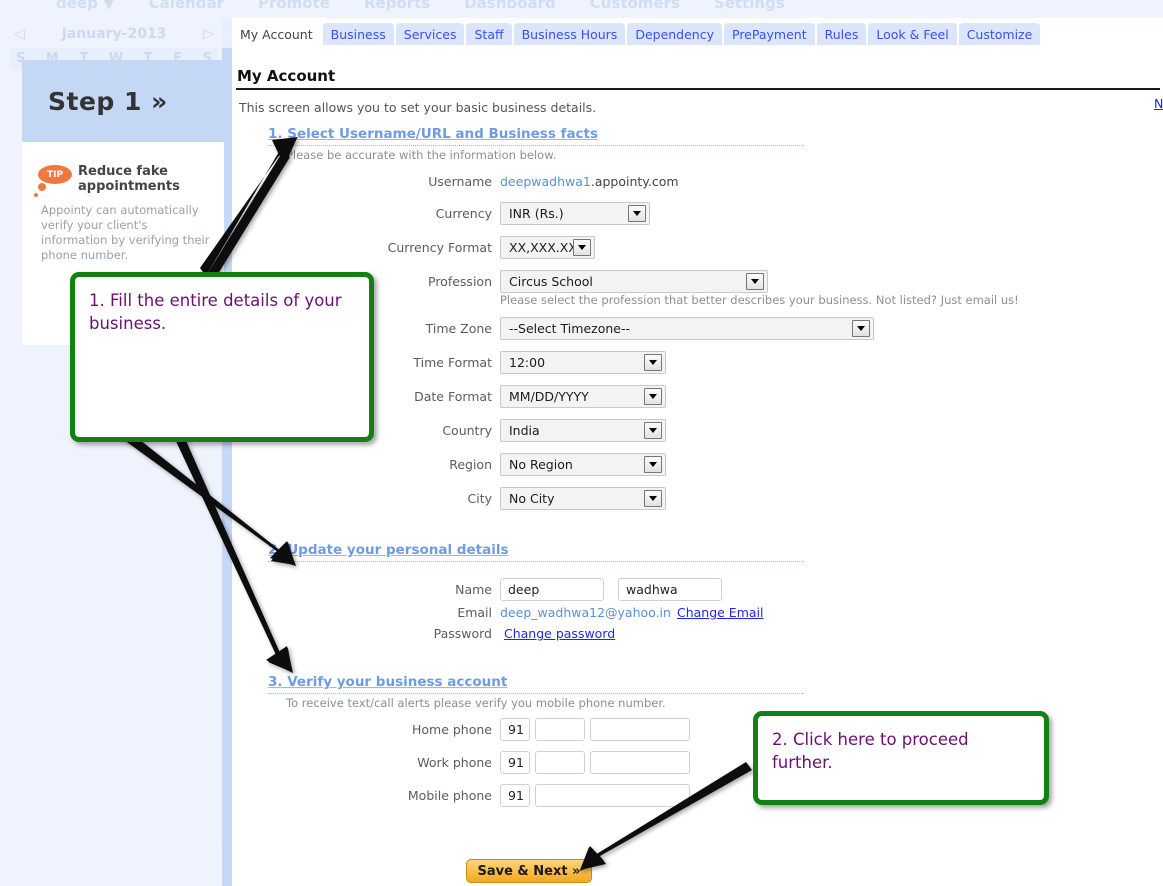 This screenshot has width=1163, height=886. I want to click on tab-customize: Customize, so click(999, 34).